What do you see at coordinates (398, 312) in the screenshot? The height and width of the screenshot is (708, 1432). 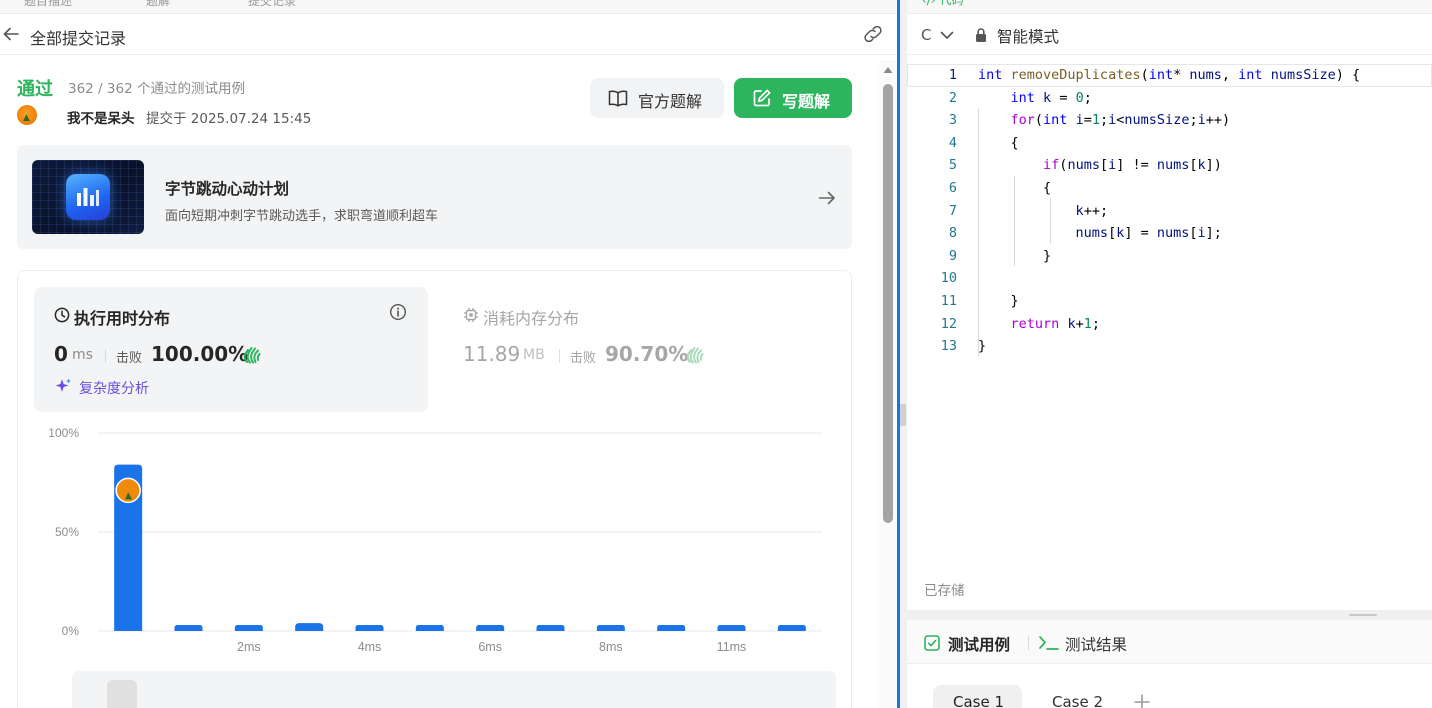 I see `info-icon` at bounding box center [398, 312].